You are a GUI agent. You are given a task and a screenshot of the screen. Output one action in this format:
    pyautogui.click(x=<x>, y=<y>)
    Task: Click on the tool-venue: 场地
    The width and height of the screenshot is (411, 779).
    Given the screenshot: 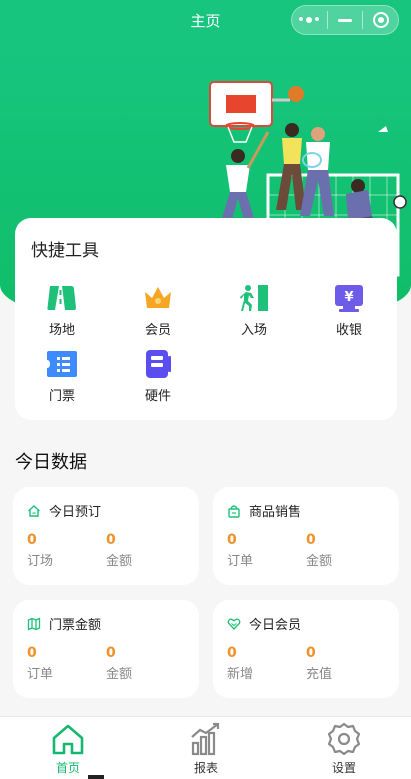 What is the action you would take?
    pyautogui.click(x=62, y=312)
    